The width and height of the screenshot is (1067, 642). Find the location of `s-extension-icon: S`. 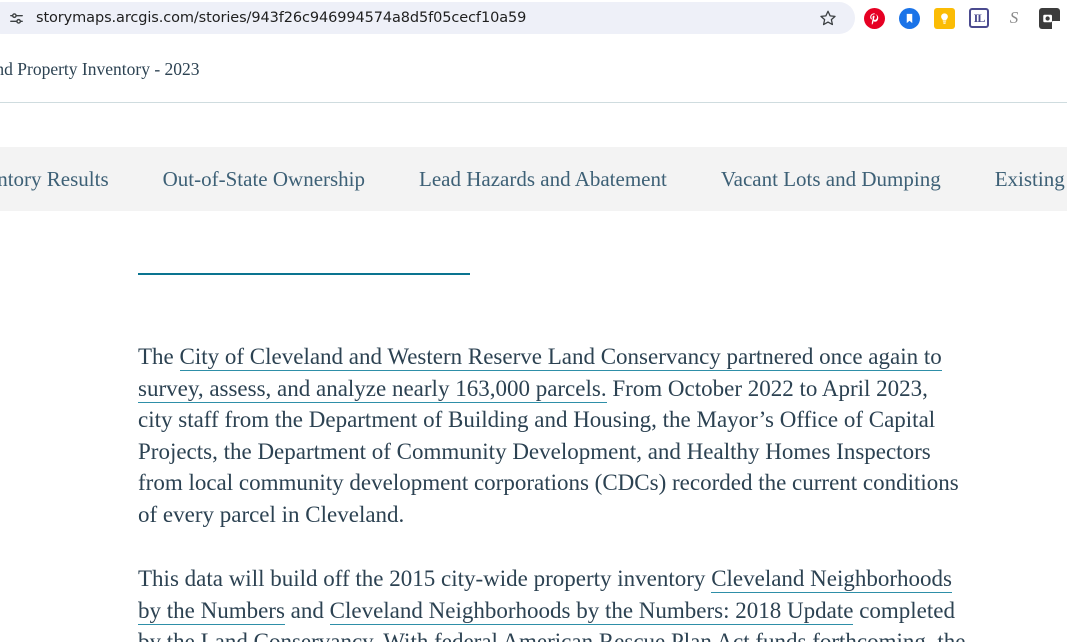

s-extension-icon: S is located at coordinates (1014, 18).